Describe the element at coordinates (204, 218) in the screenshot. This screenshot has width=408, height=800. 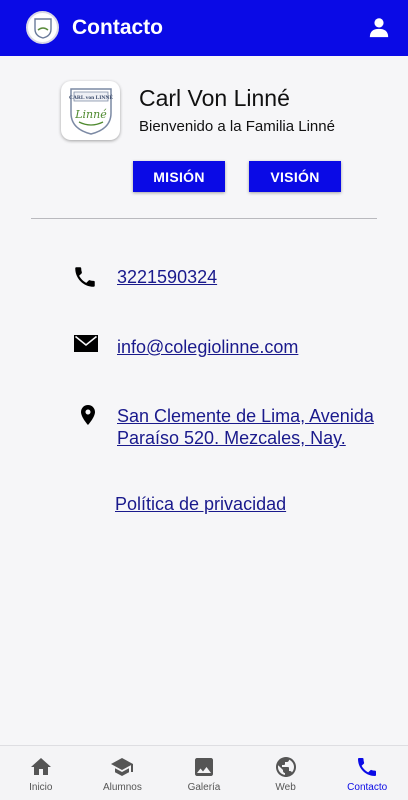
I see `divider` at that location.